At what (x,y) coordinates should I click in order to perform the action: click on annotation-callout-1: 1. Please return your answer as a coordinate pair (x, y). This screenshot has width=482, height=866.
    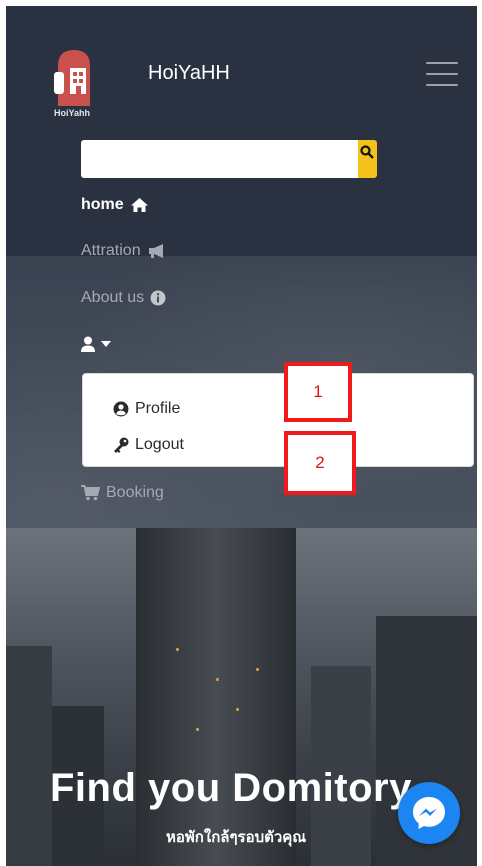
    Looking at the image, I should click on (318, 392).